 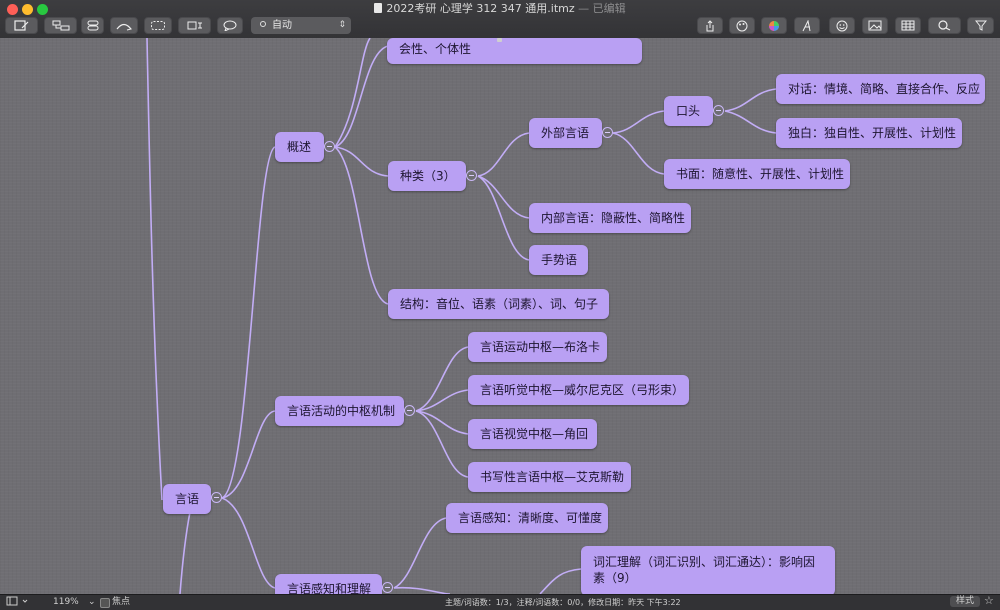 I want to click on topic-sign-language: 手势语, so click(x=558, y=260).